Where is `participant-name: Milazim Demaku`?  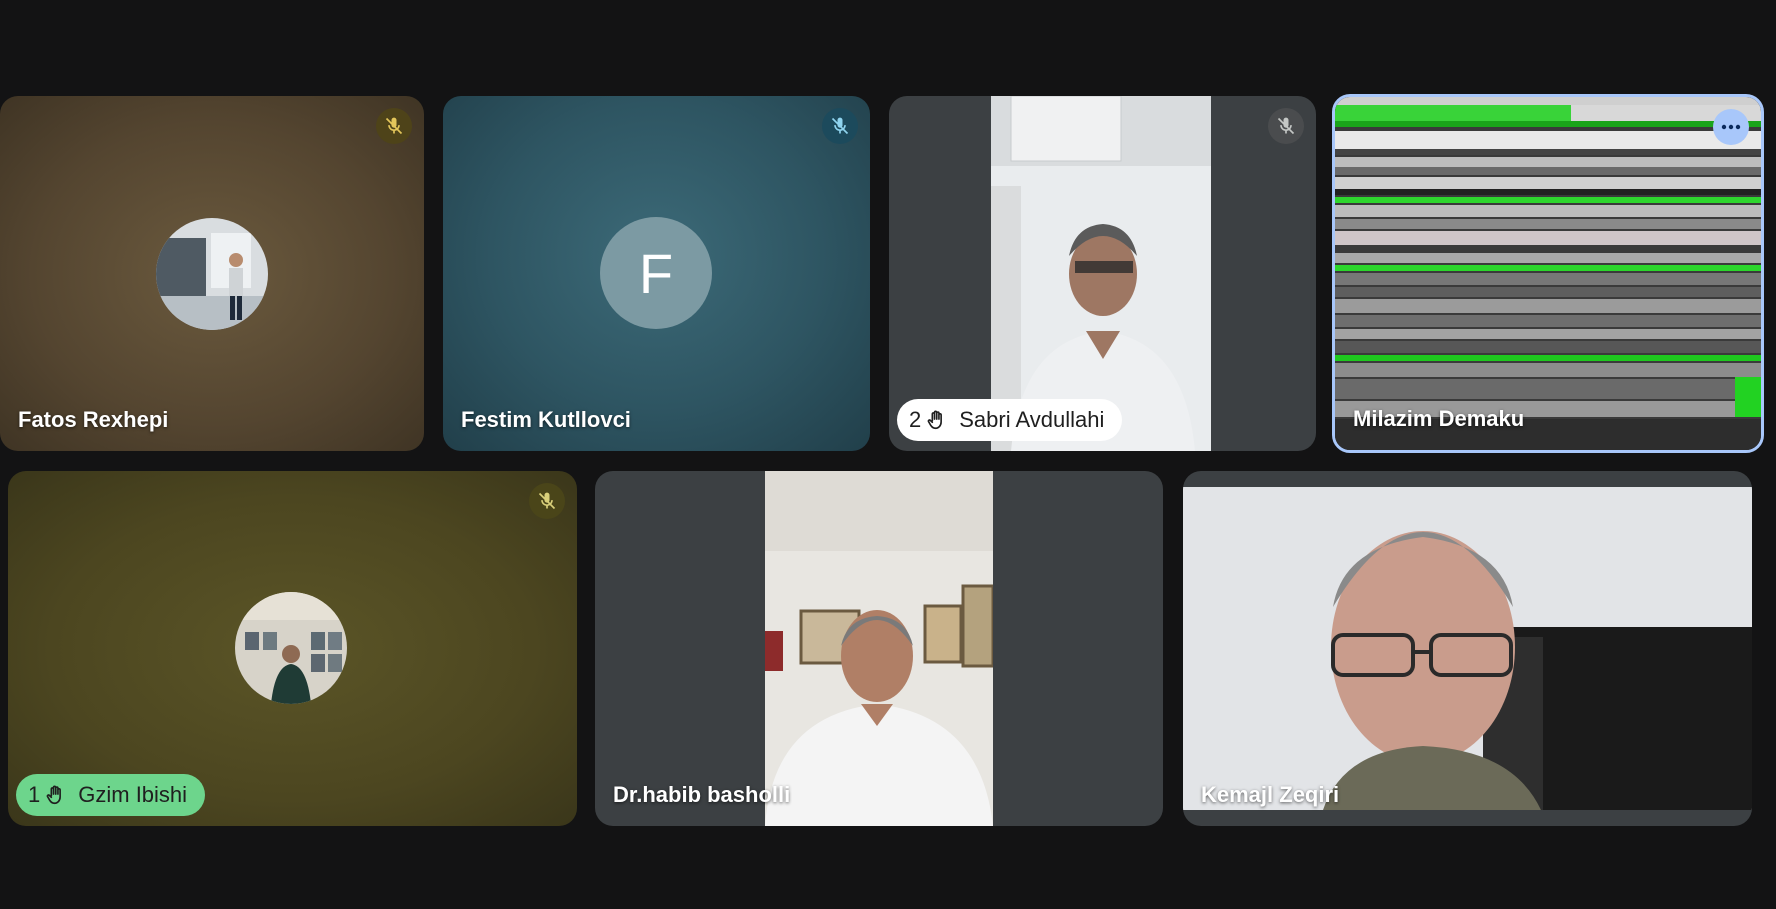
participant-name: Milazim Demaku is located at coordinates (1439, 418).